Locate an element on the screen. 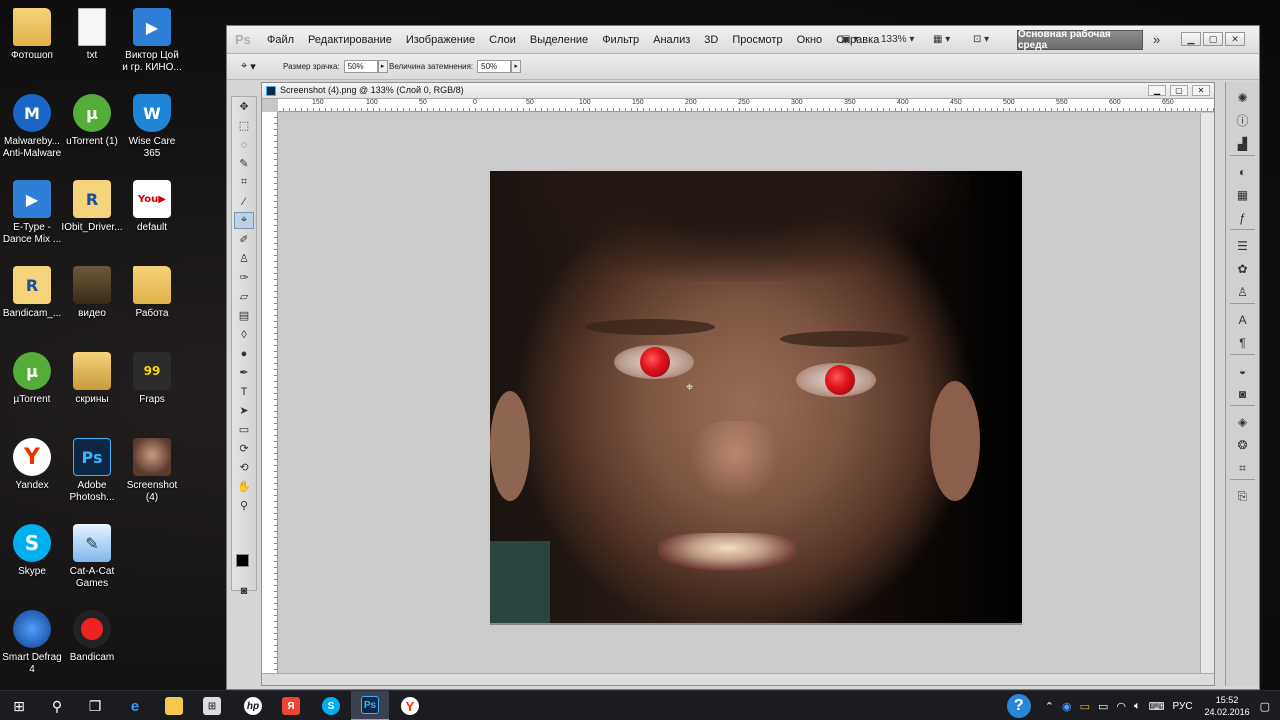 The height and width of the screenshot is (720, 1280). desktop-icon-cat-a-cat: ✎ Cat-A-Cat Games is located at coordinates (92, 556).